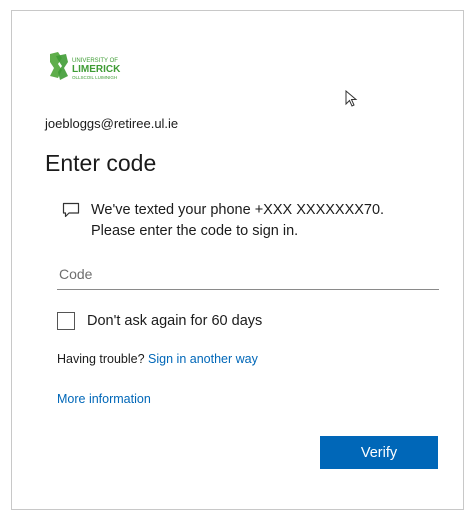 The image size is (472, 512). I want to click on sign-in-another-way-link: Sign in another way, so click(203, 359).